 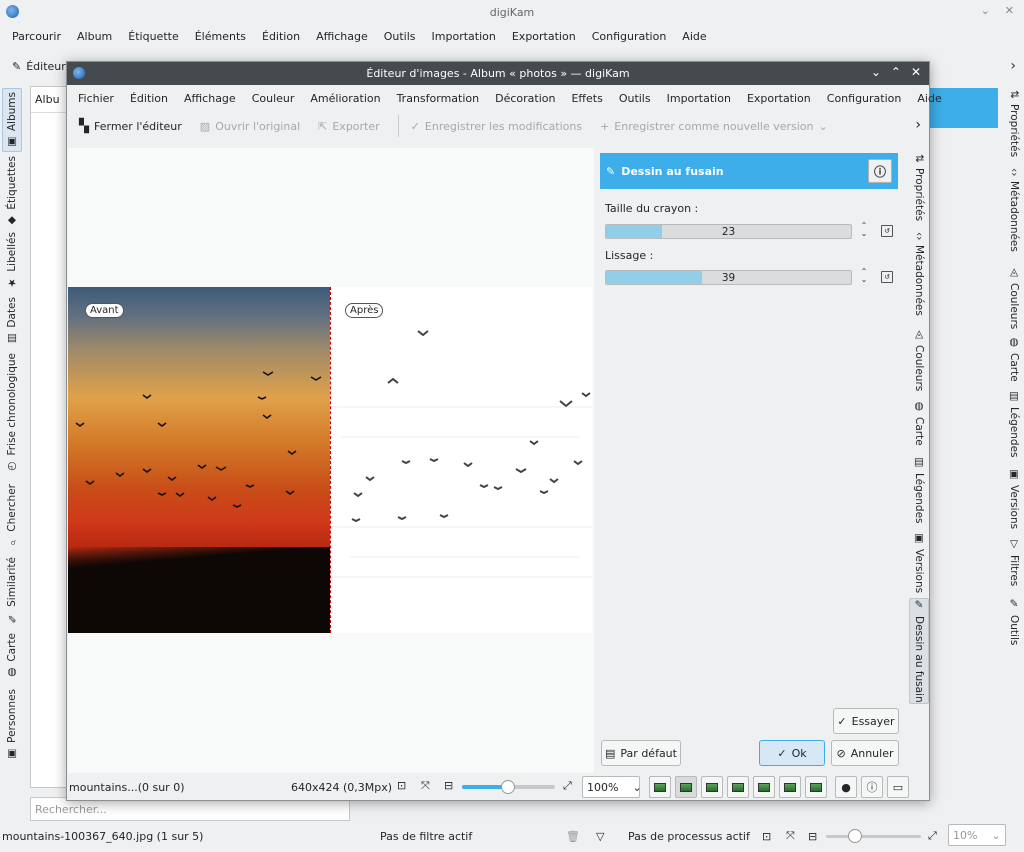 I want to click on menu-album: Album, so click(x=94, y=36).